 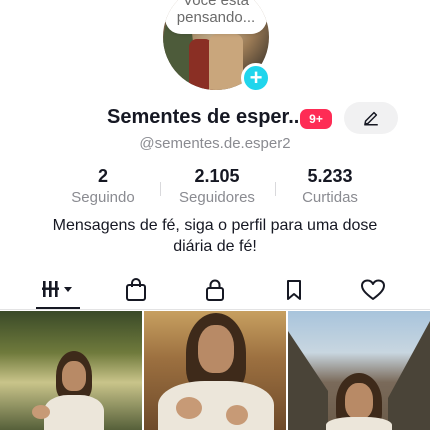 I want to click on followers-label: Seguidores, so click(x=217, y=197).